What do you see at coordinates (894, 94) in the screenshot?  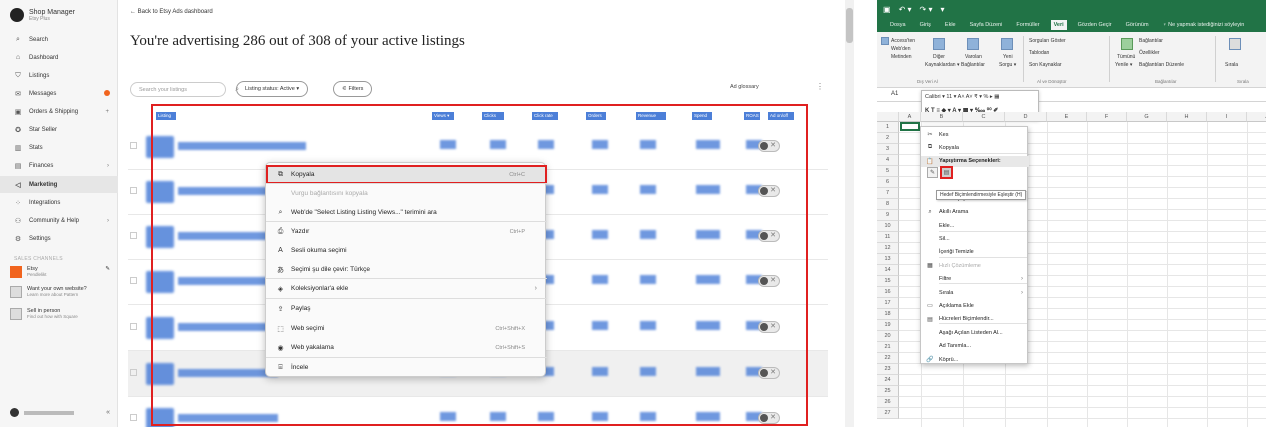 I see `name-box: A1` at bounding box center [894, 94].